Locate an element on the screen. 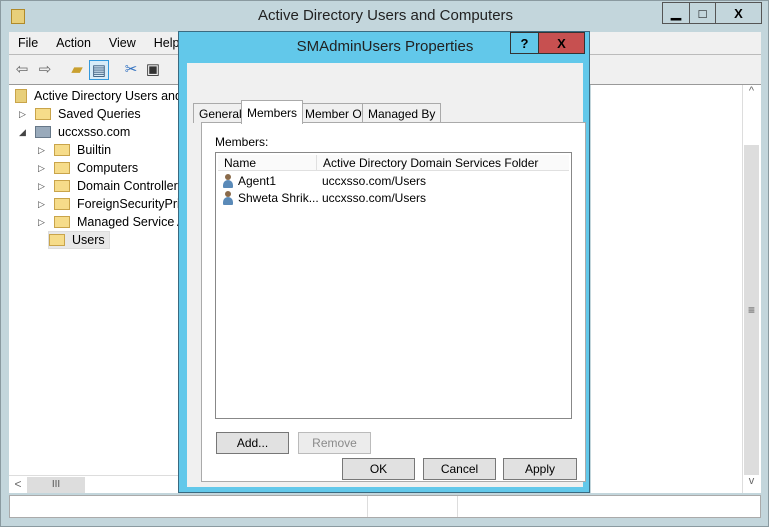 Image resolution: width=769 pixels, height=527 pixels. help-button: ? is located at coordinates (524, 43).